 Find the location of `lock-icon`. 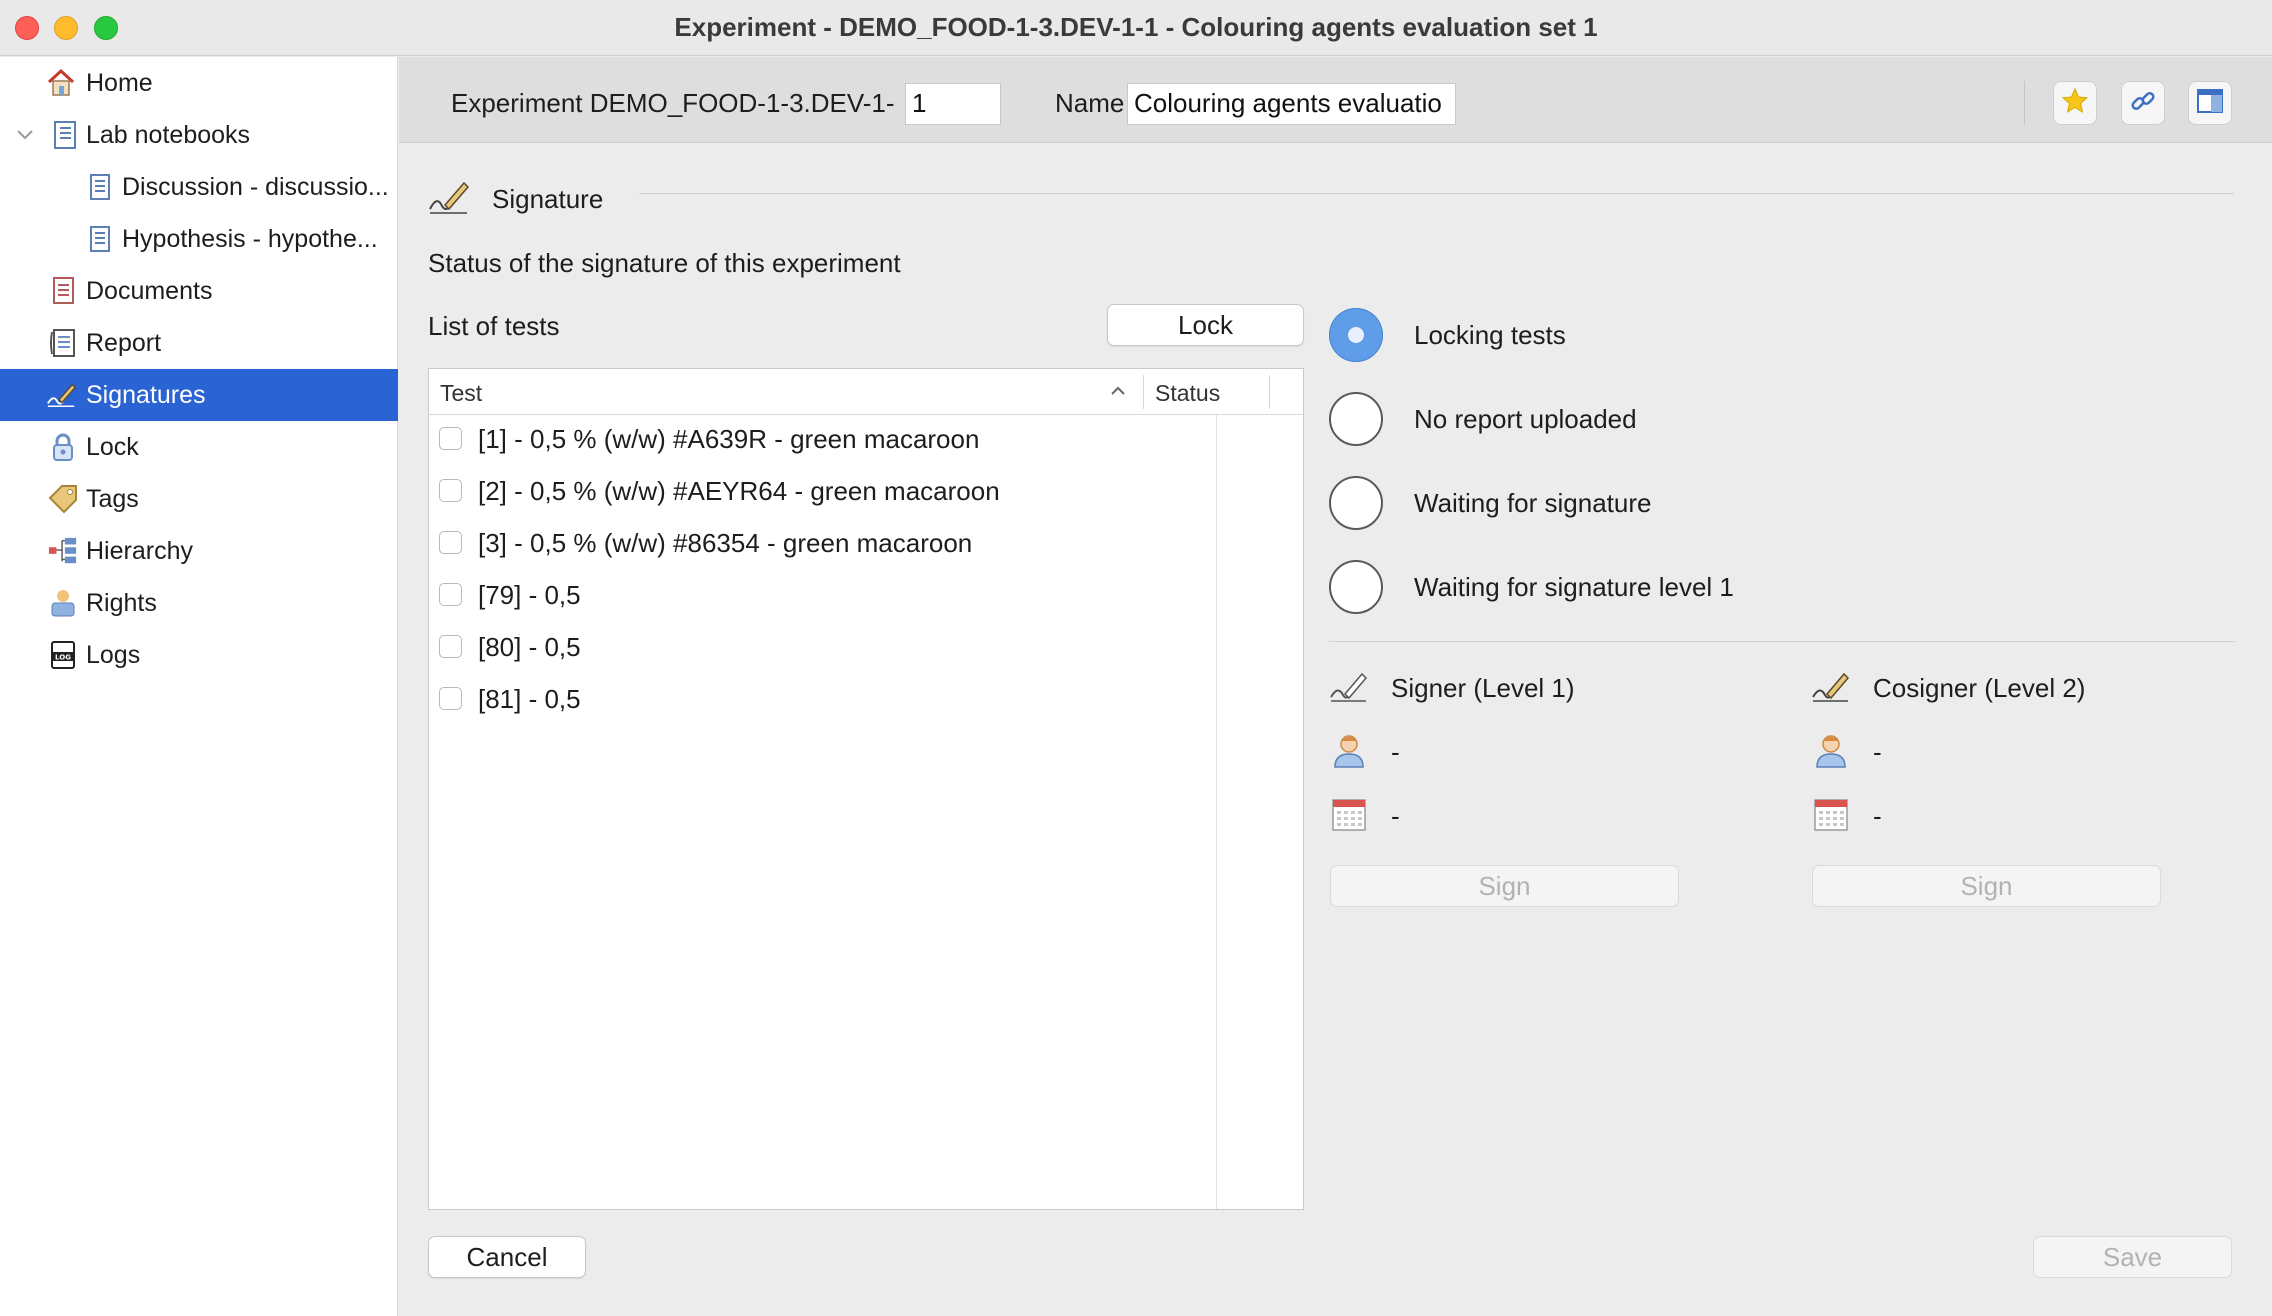

lock-icon is located at coordinates (63, 447).